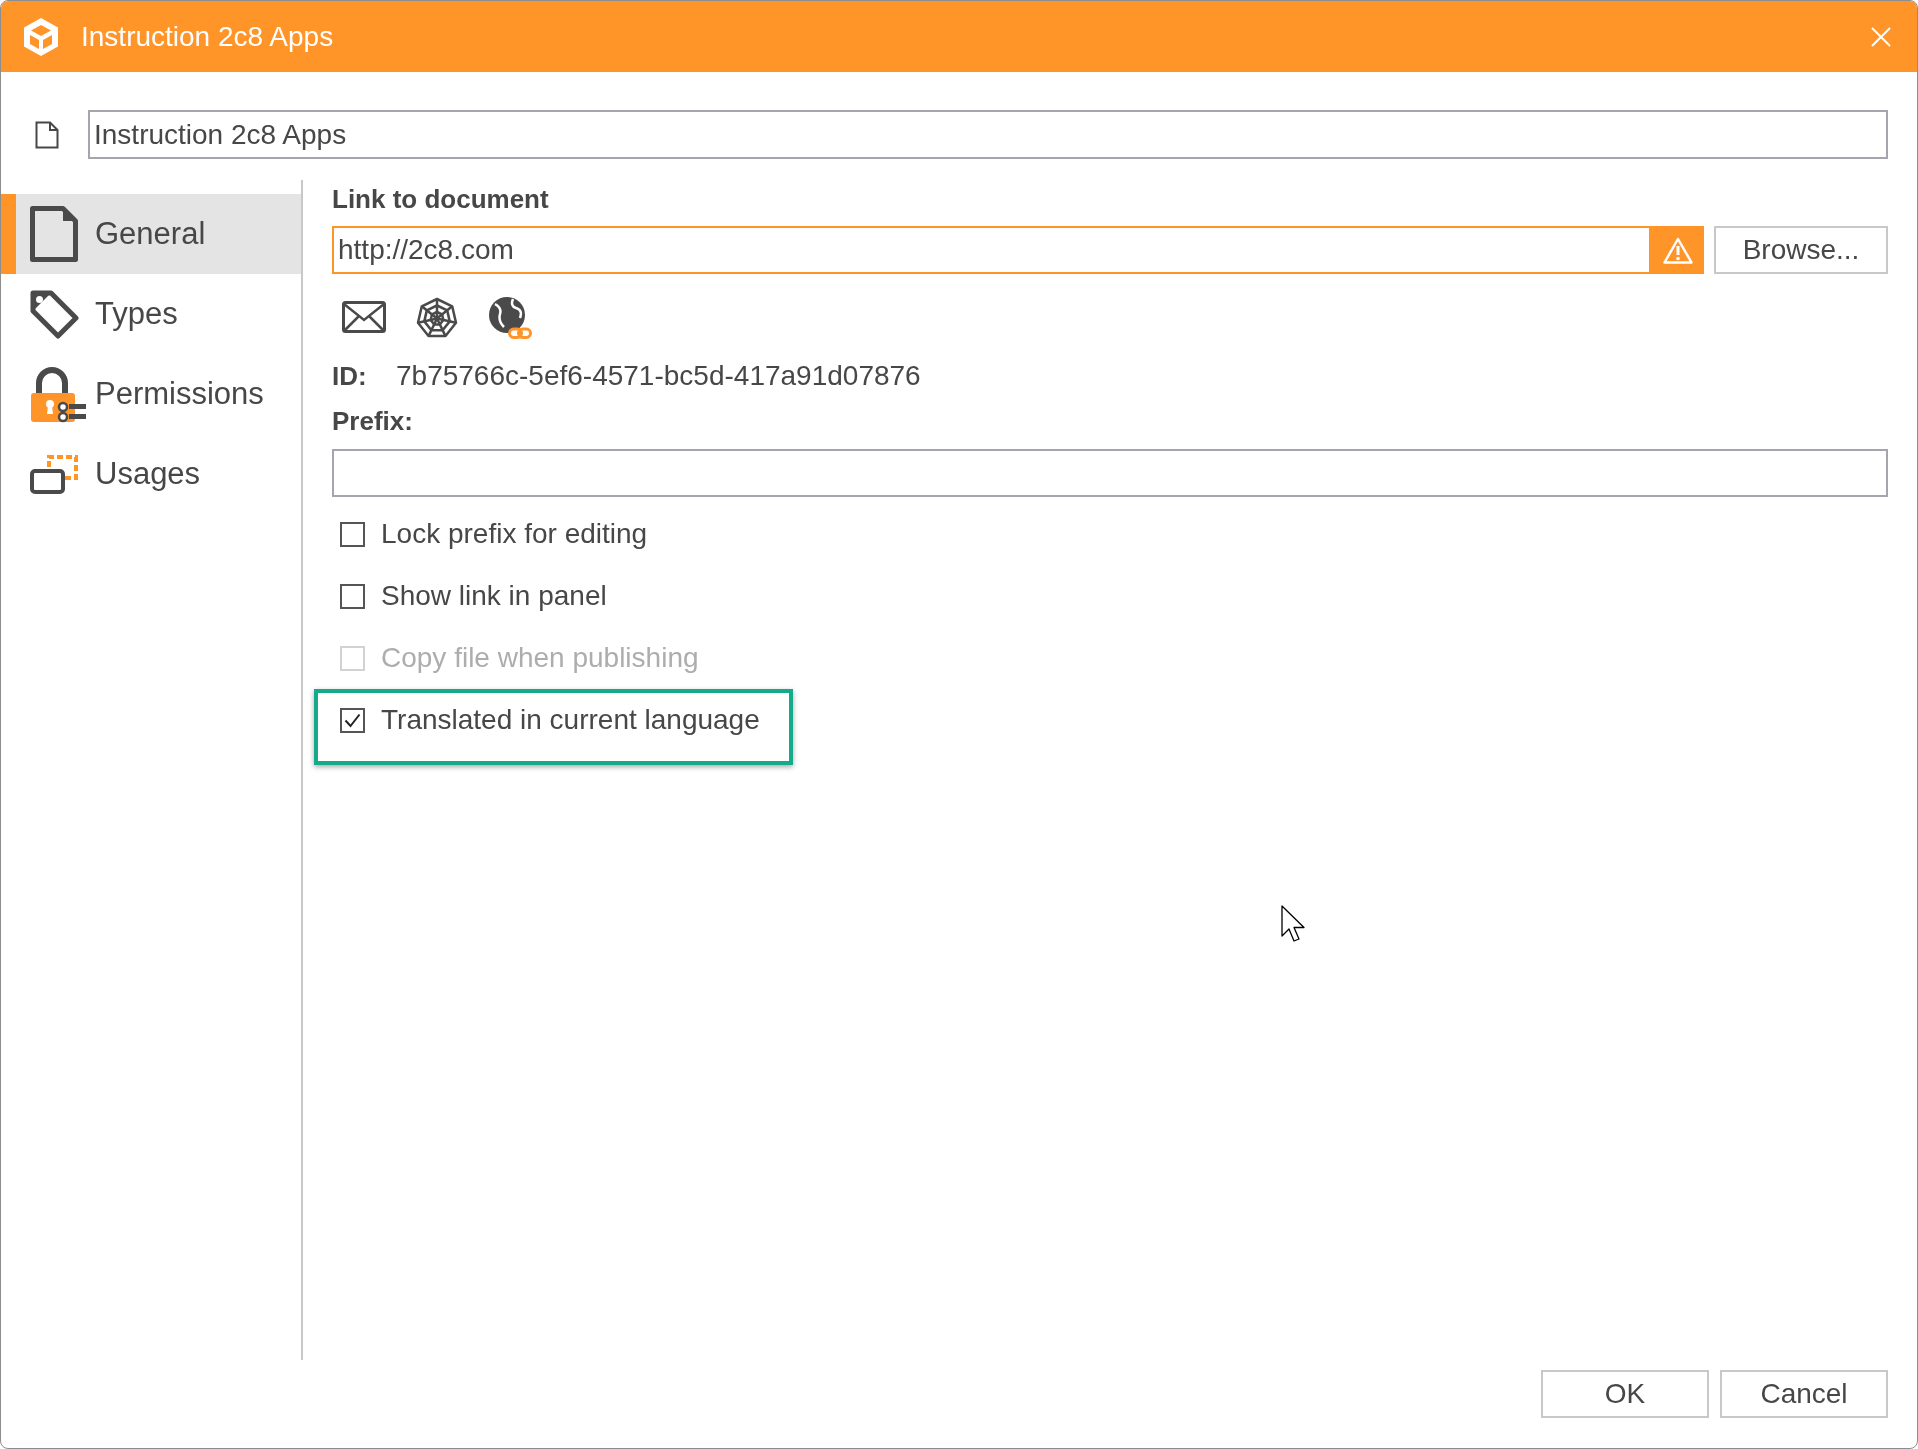  Describe the element at coordinates (540, 658) in the screenshot. I see `checkbox-label: Copy file when publishing` at that location.